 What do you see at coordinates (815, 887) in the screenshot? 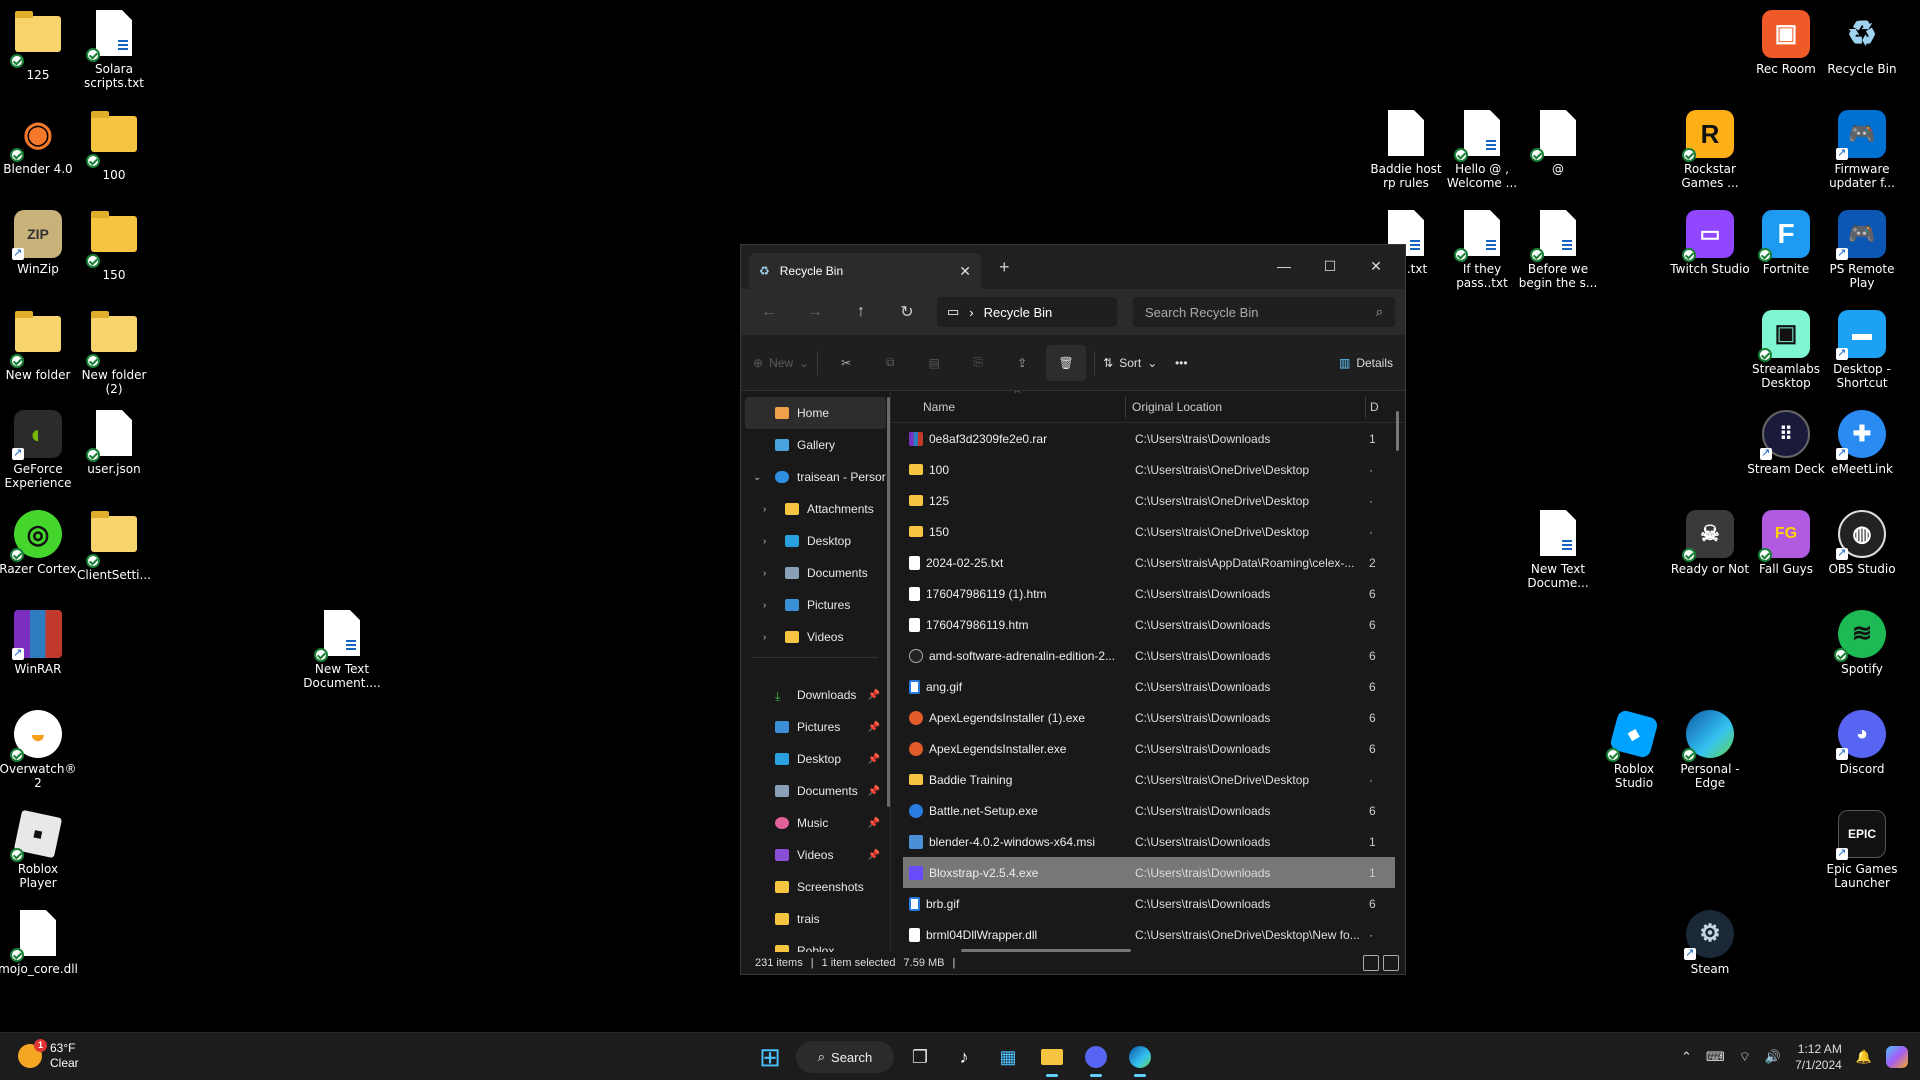
I see `nav-item-screenshots: Screenshots` at bounding box center [815, 887].